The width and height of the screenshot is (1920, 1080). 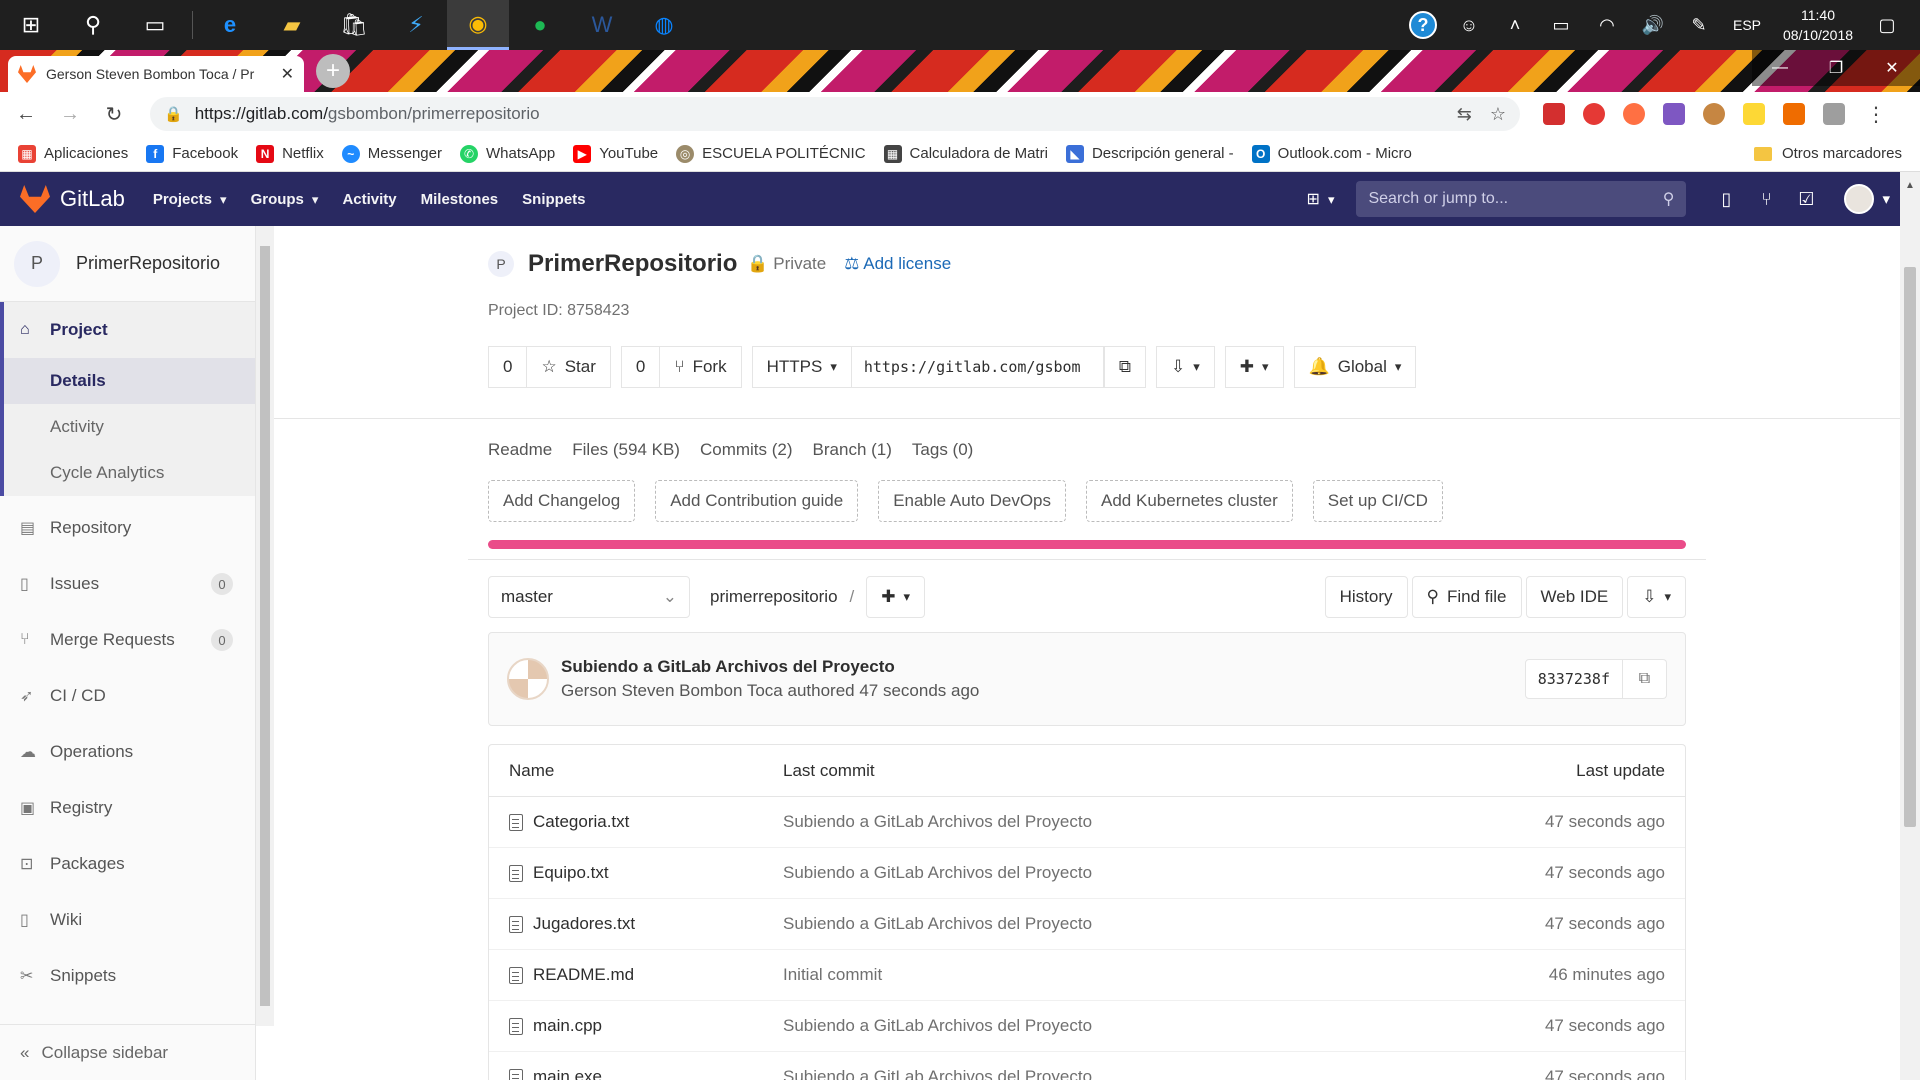 I want to click on bookmark-aplicaciones: ▦ Aplicaciones, so click(x=73, y=153).